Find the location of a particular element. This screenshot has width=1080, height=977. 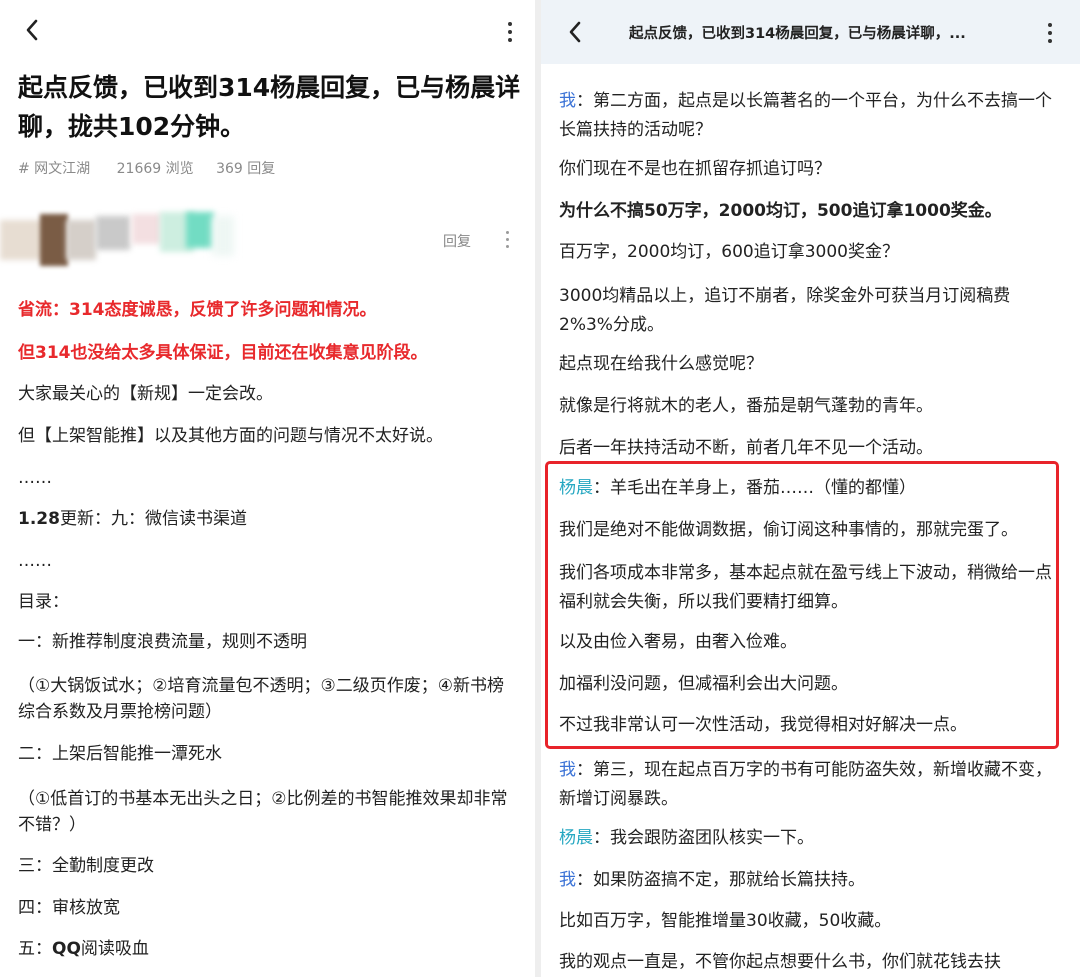

dialog-line-5: 3000均精品以上，追订不崩者，除奖金外可获当月订阅稿费2%3%分成。 is located at coordinates (785, 310).